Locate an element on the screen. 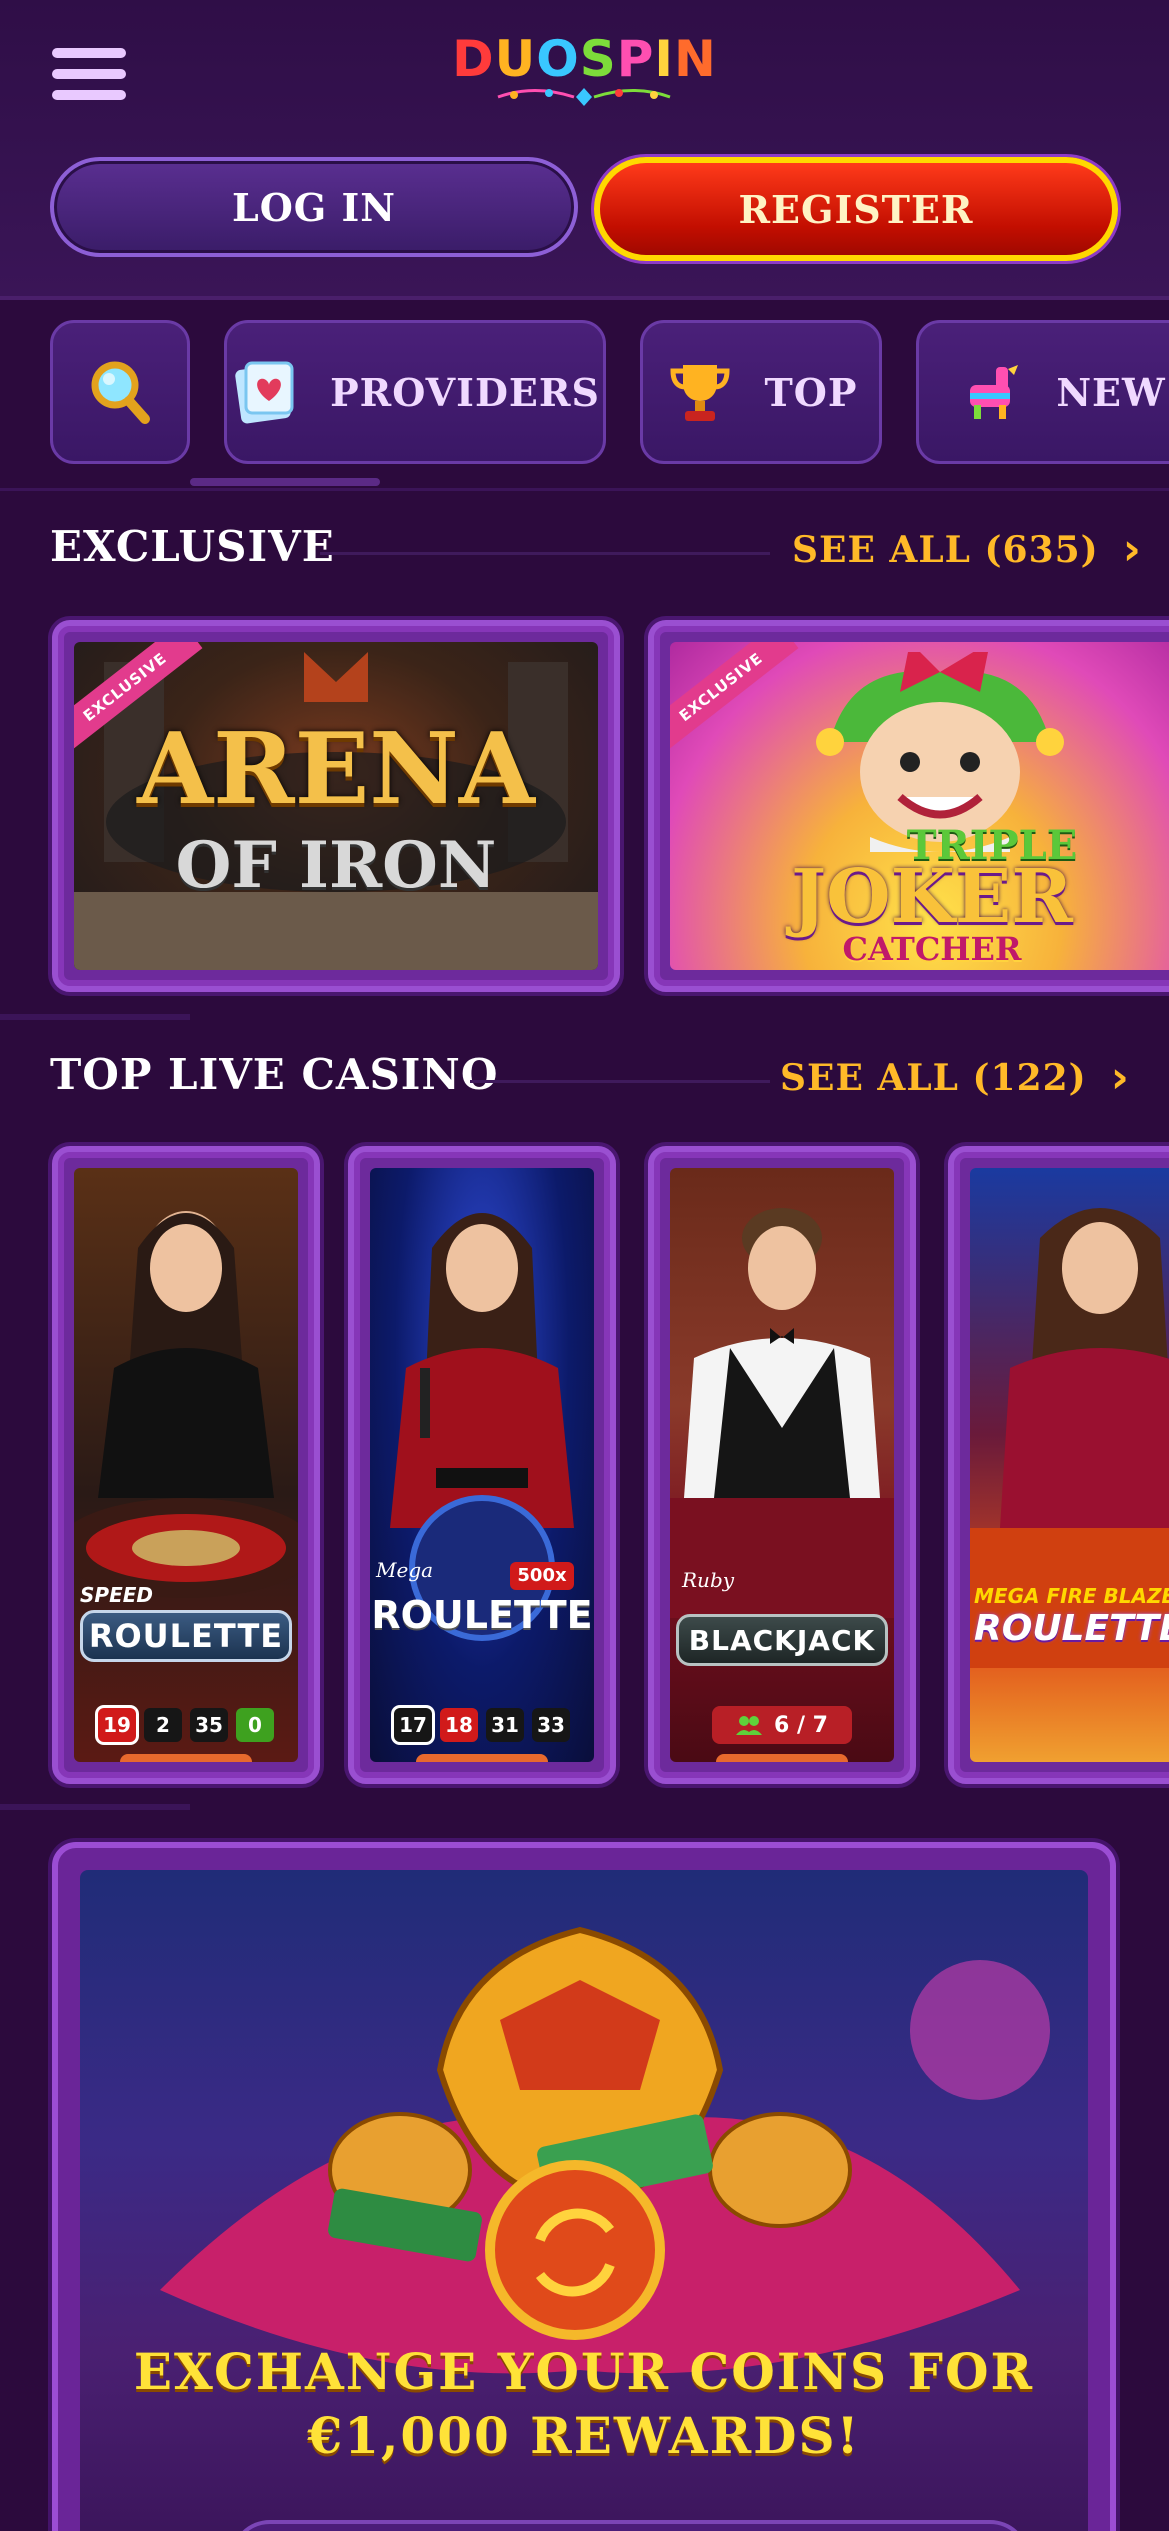 The width and height of the screenshot is (1169, 2531). game-card-arena-of-iron: ARENA OF IRON EXCLUSIVE is located at coordinates (336, 806).